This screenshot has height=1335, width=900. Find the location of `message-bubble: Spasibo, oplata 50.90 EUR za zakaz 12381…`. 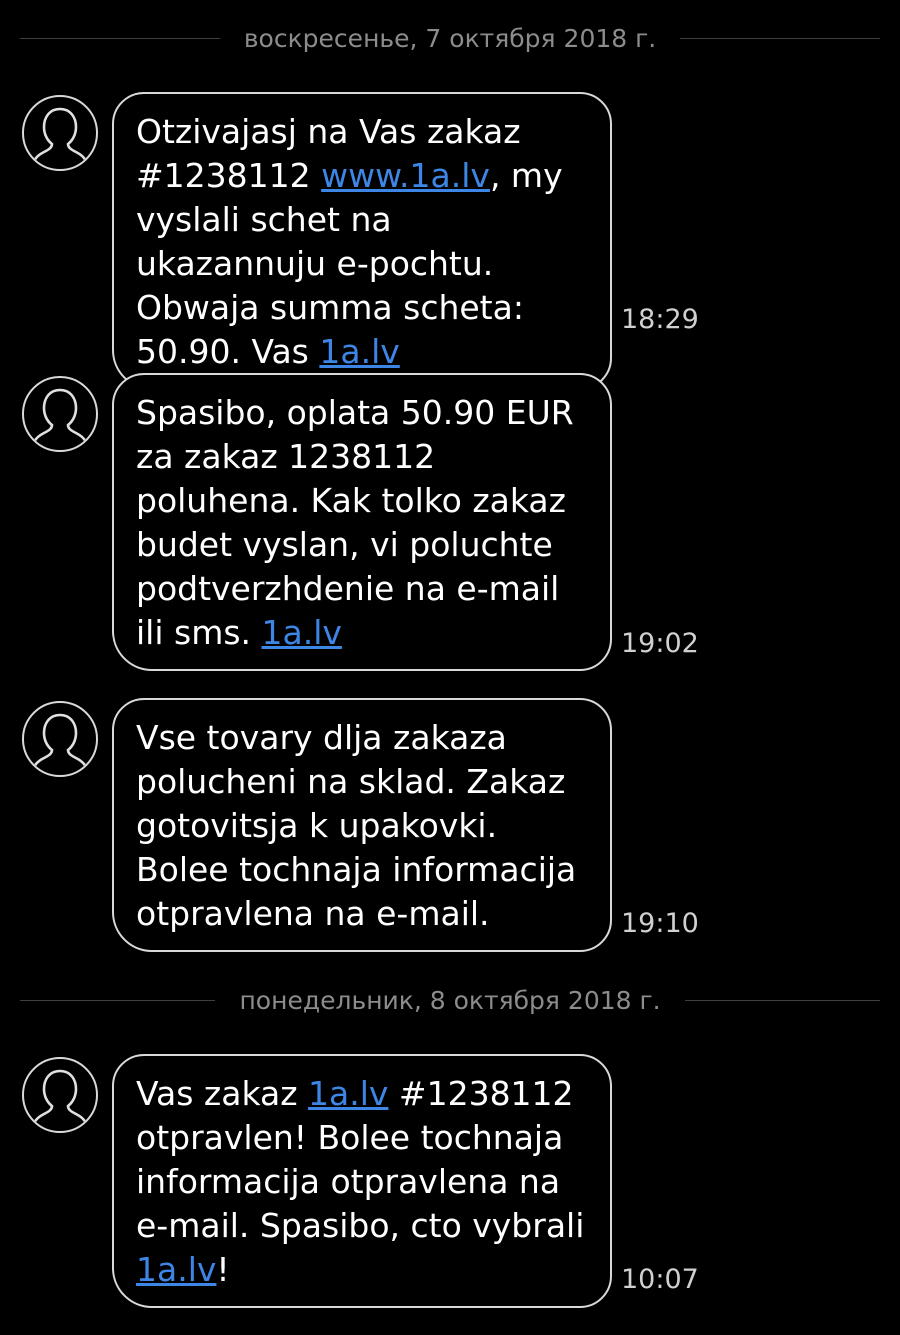

message-bubble: Spasibo, oplata 50.90 EUR za zakaz 12381… is located at coordinates (362, 522).